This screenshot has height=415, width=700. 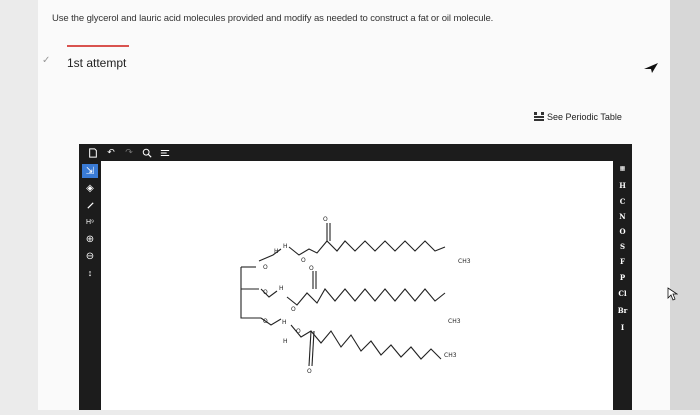 I want to click on oxygen-label-4: O, so click(x=265, y=292).